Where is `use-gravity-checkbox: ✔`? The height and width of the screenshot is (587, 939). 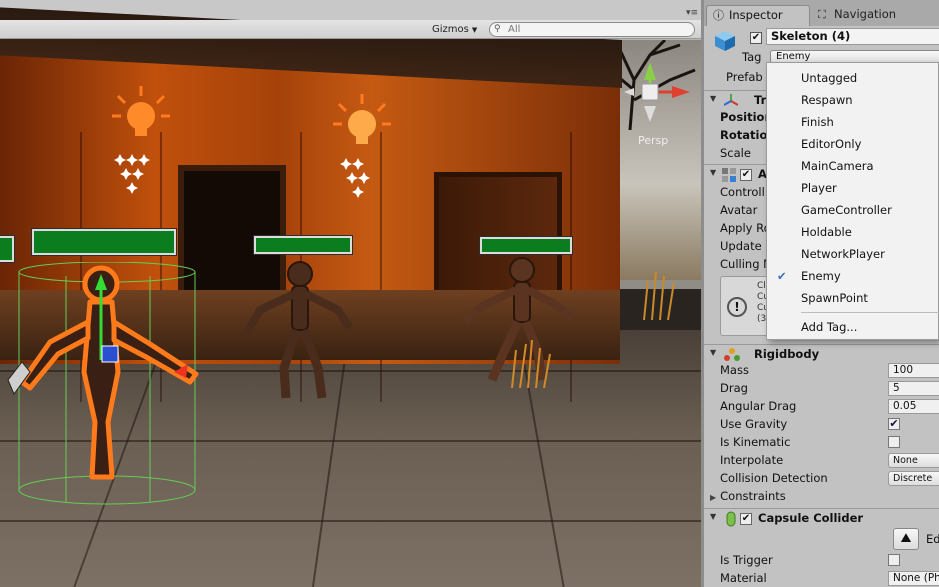 use-gravity-checkbox: ✔ is located at coordinates (894, 424).